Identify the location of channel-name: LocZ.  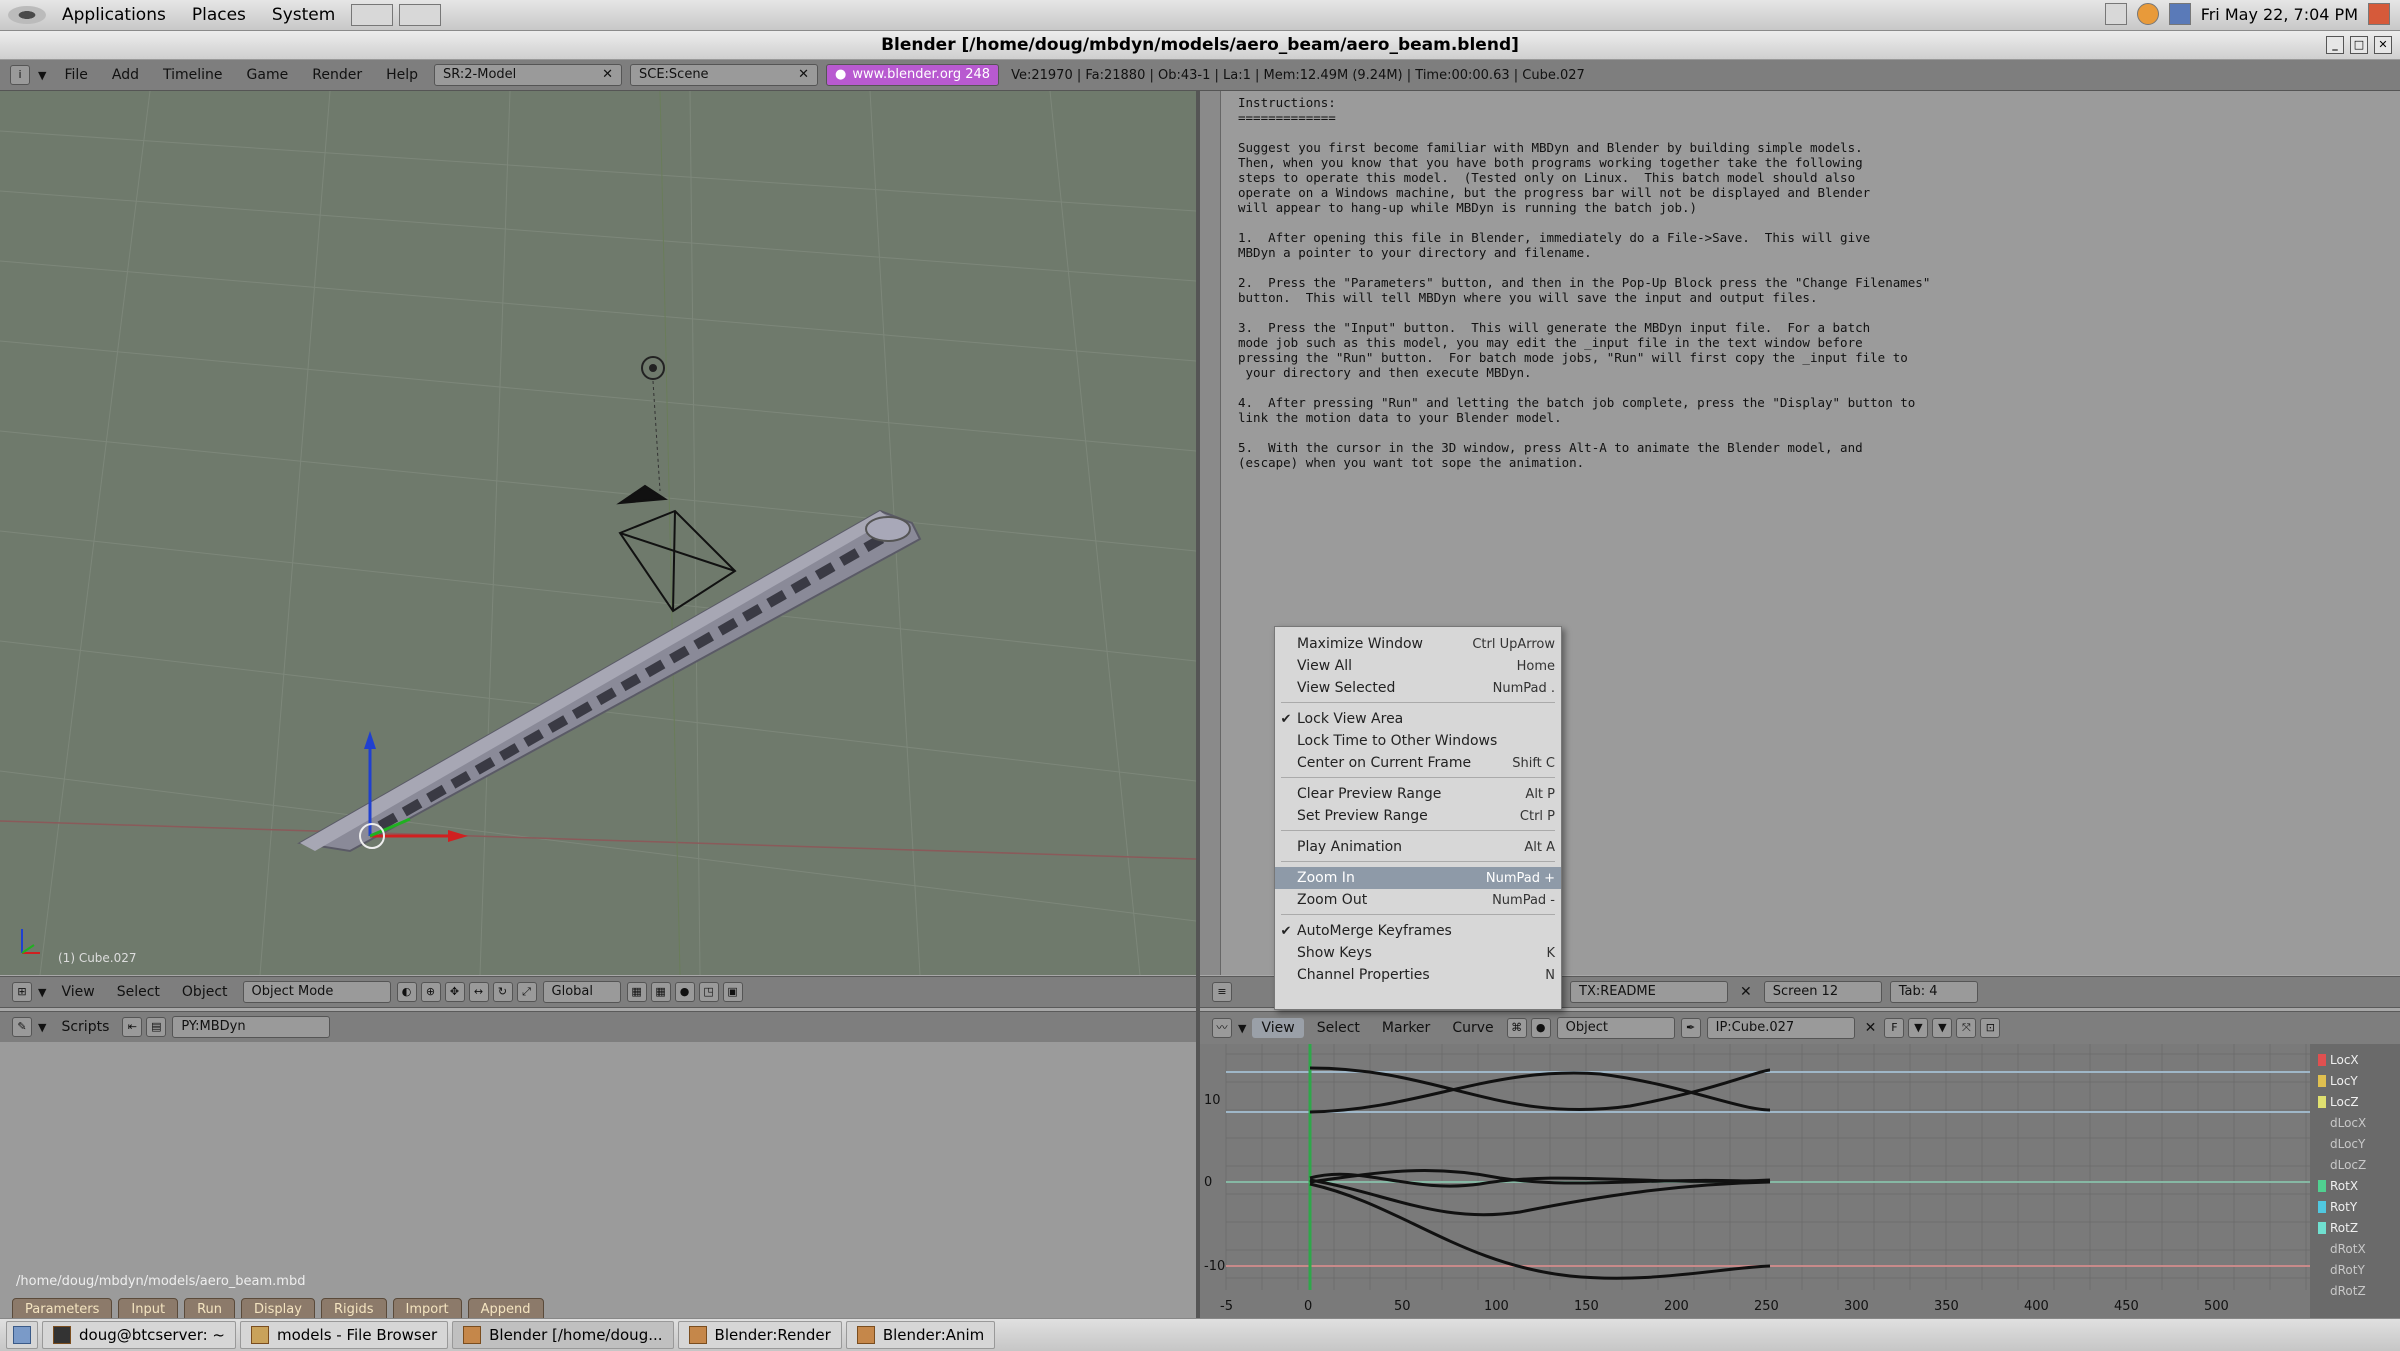
(2344, 1102).